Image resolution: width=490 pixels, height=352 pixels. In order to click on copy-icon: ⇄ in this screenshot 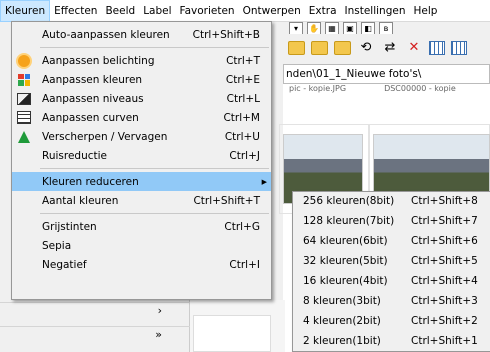, I will do `click(390, 48)`.